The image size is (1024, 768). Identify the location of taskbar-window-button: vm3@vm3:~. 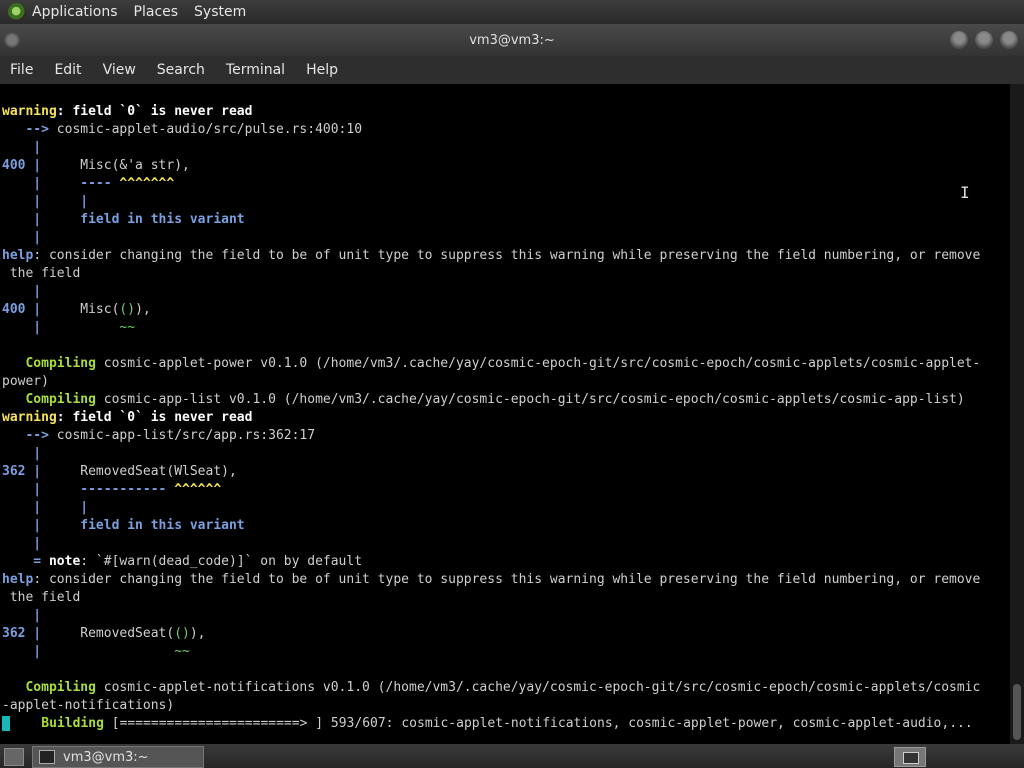
(118, 757).